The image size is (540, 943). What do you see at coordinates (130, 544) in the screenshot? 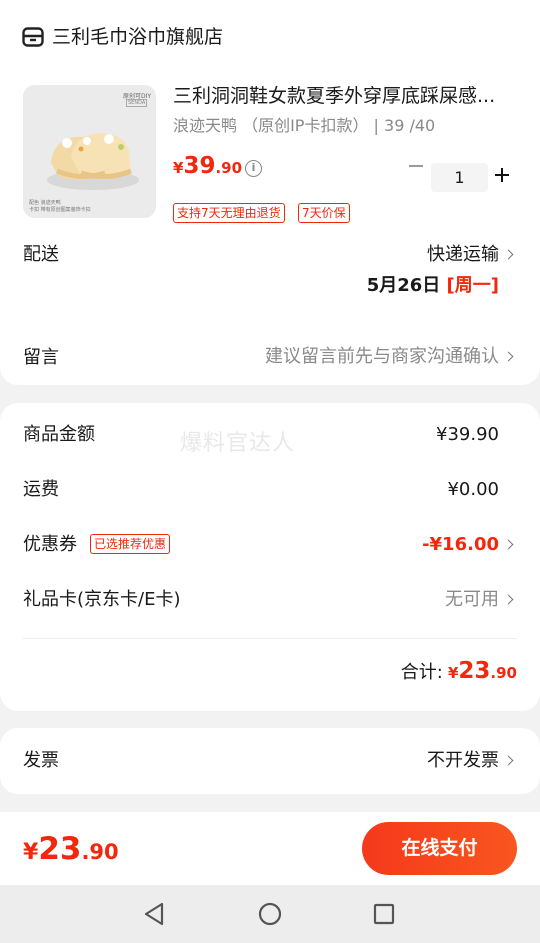
I see `coupon-badge: 已选推荐优惠` at bounding box center [130, 544].